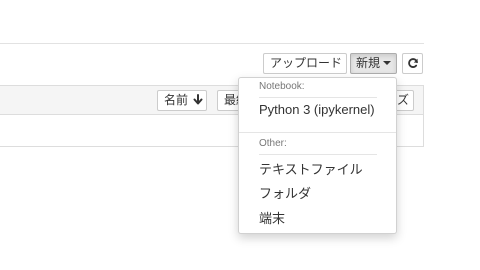 Image resolution: width=480 pixels, height=270 pixels. I want to click on arrow-down-icon, so click(198, 99).